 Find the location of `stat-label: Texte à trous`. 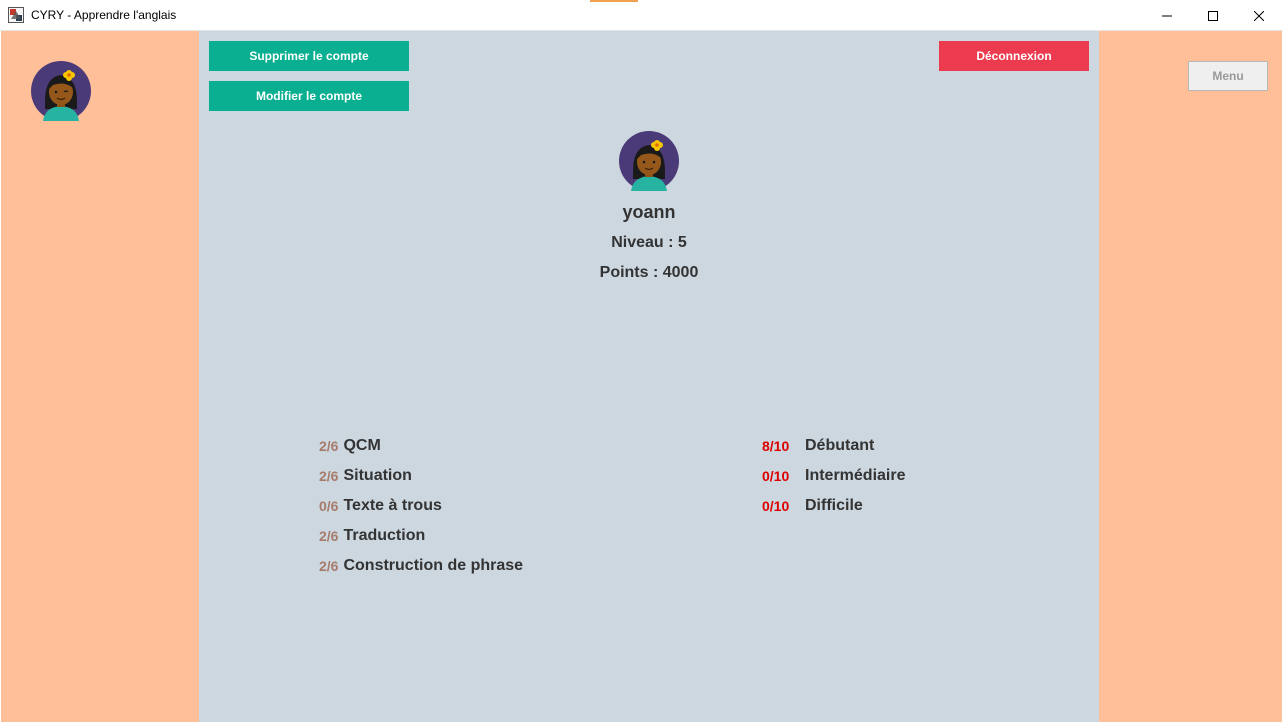

stat-label: Texte à trous is located at coordinates (392, 505).